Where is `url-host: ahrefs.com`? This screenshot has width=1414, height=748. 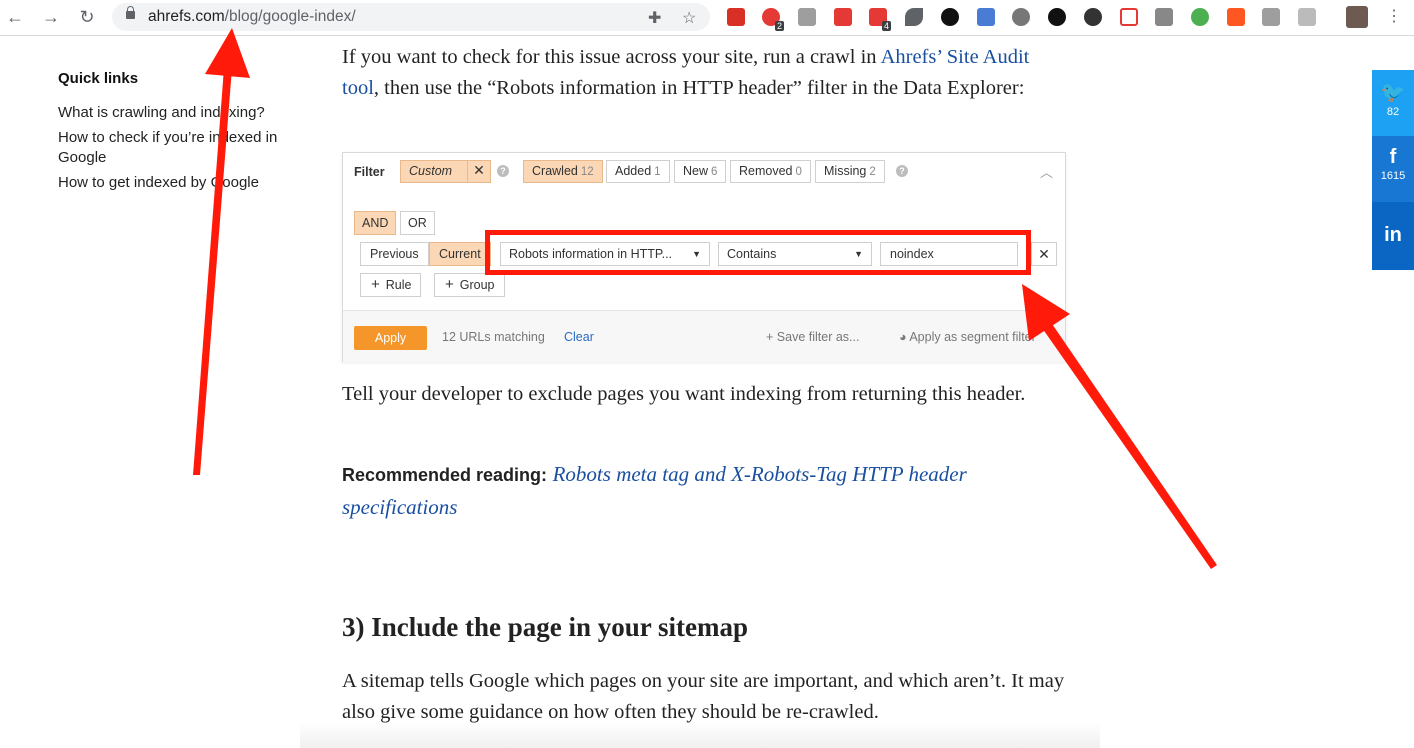
url-host: ahrefs.com is located at coordinates (186, 16).